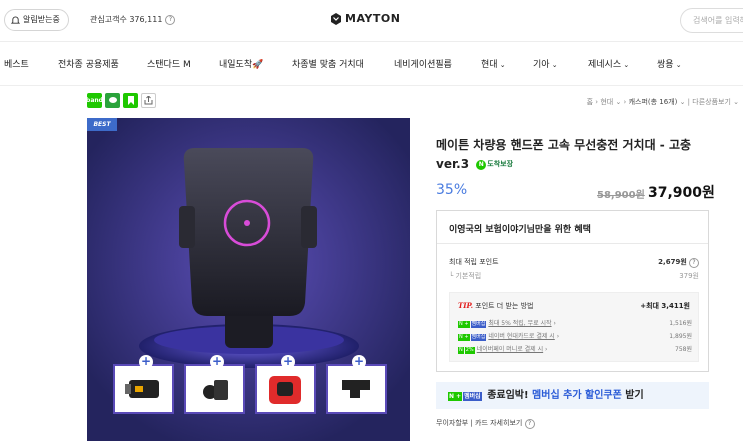 This screenshot has width=743, height=443. What do you see at coordinates (590, 102) in the screenshot?
I see `breadcrumb-home: 홈` at bounding box center [590, 102].